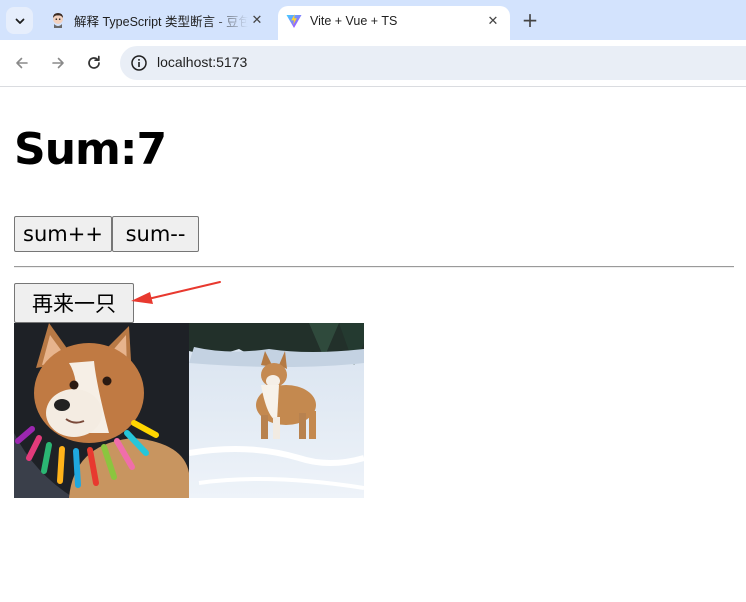 This screenshot has width=746, height=602. I want to click on browser-toolbar: localhost:5173, so click(373, 63).